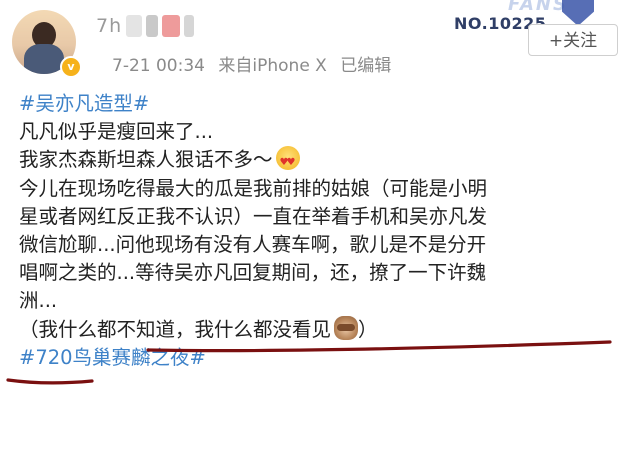 Image resolution: width=640 pixels, height=459 pixels. I want to click on post-text: 今儿在现场吃得最大的瓜是我前排的姑娘（可能是小明, so click(253, 188).